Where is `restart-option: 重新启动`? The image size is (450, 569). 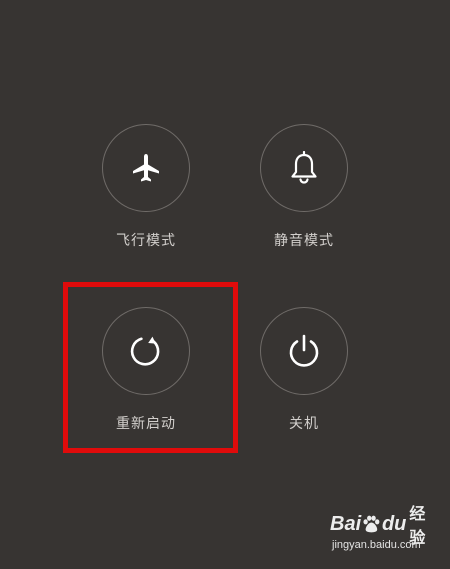 restart-option: 重新启动 is located at coordinates (146, 382).